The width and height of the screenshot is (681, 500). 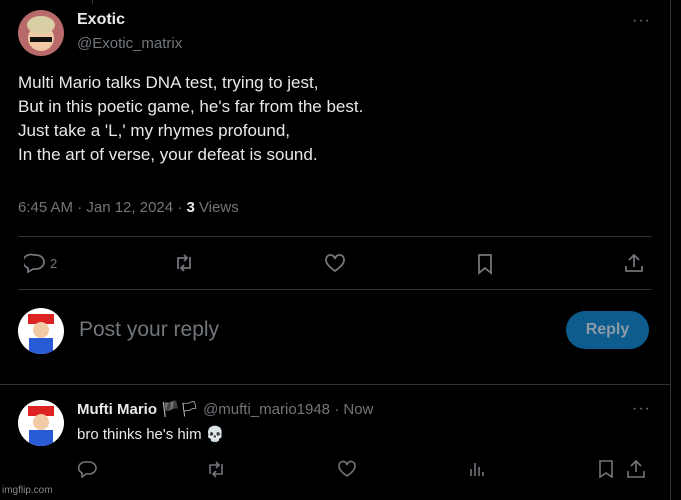 I want to click on more-icon: ···, so click(x=641, y=21).